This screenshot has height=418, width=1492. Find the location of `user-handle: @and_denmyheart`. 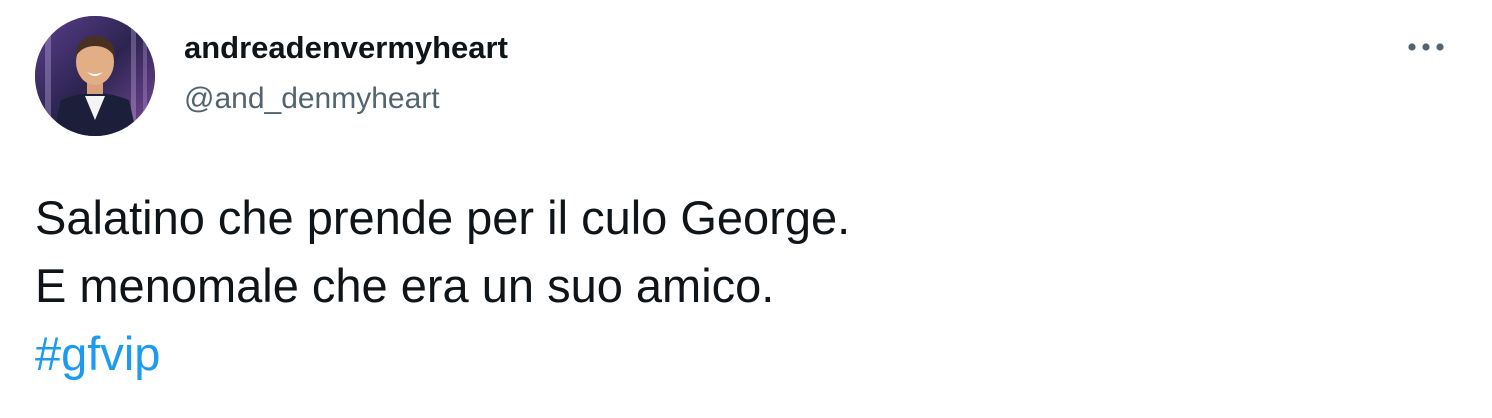

user-handle: @and_denmyheart is located at coordinates (312, 99).